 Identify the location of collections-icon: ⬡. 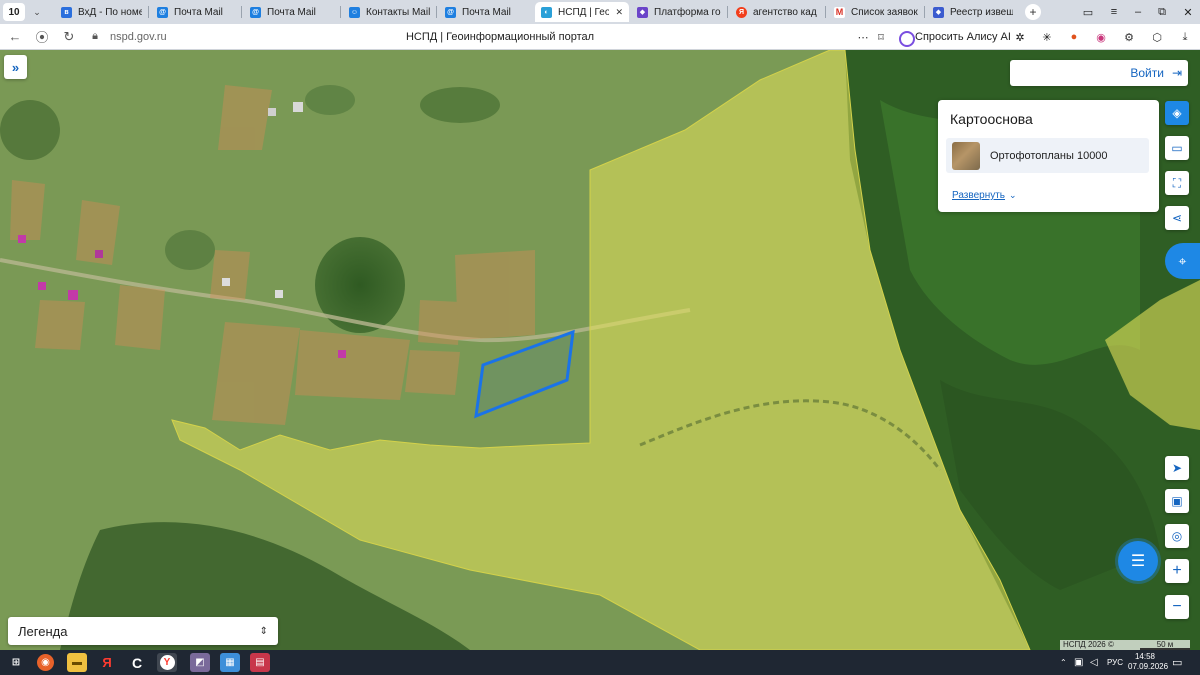
(1157, 37).